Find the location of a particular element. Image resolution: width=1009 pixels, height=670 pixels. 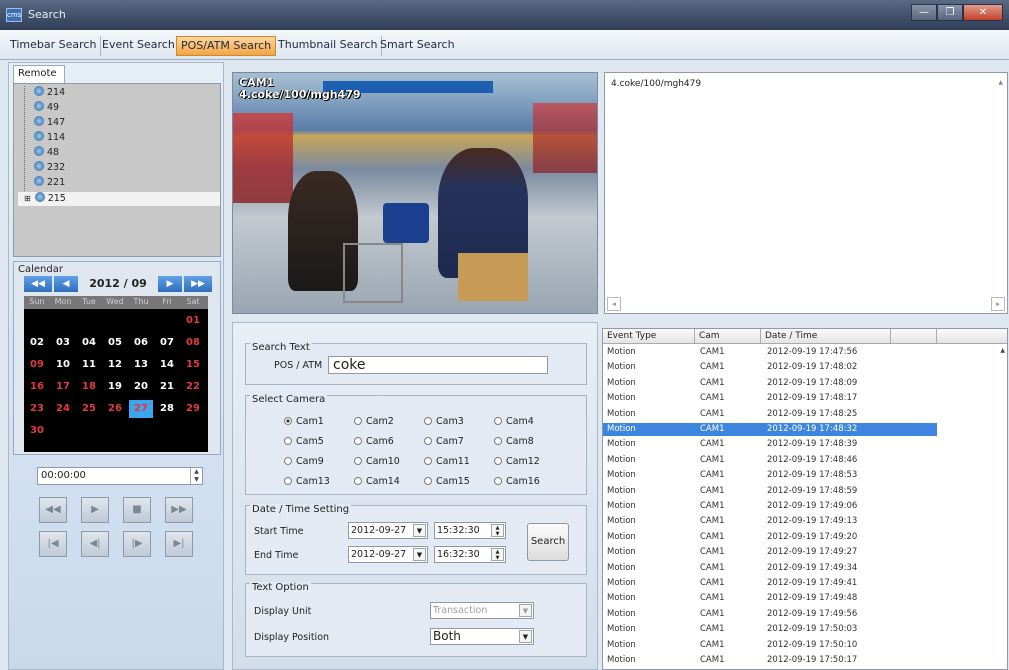

scroll-left-icon: ◂ is located at coordinates (614, 304).